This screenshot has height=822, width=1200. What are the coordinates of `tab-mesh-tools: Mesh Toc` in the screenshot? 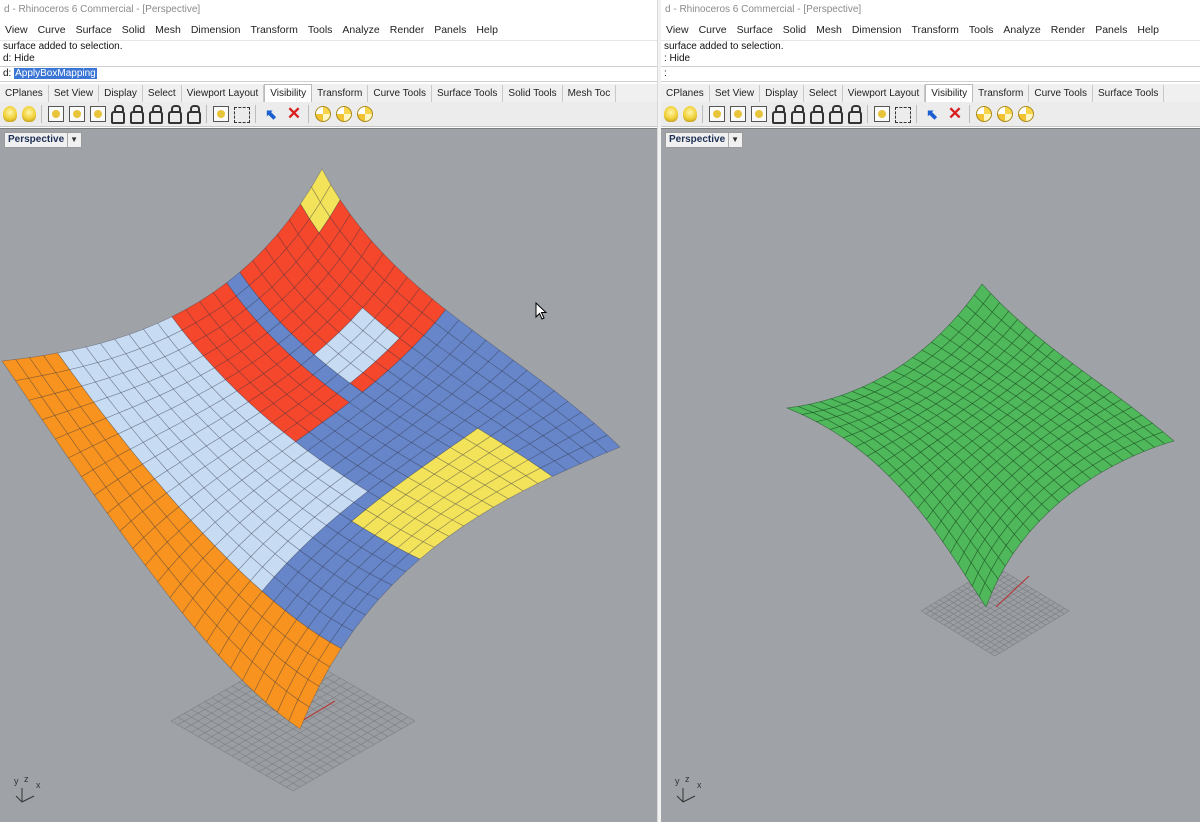 It's located at (590, 93).